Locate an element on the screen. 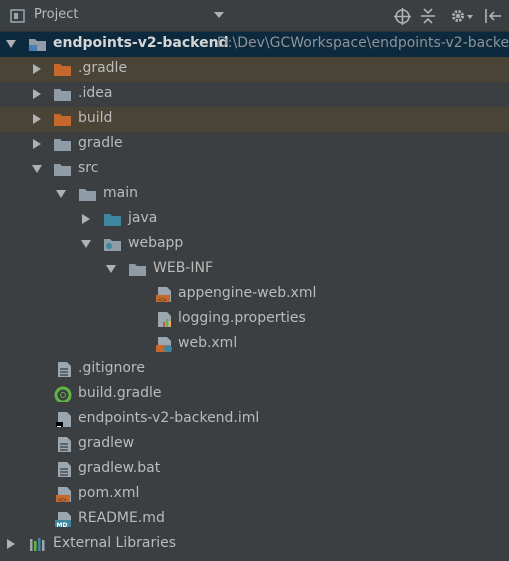 The width and height of the screenshot is (509, 561). tree-node-readme: MD README.md is located at coordinates (254, 519).